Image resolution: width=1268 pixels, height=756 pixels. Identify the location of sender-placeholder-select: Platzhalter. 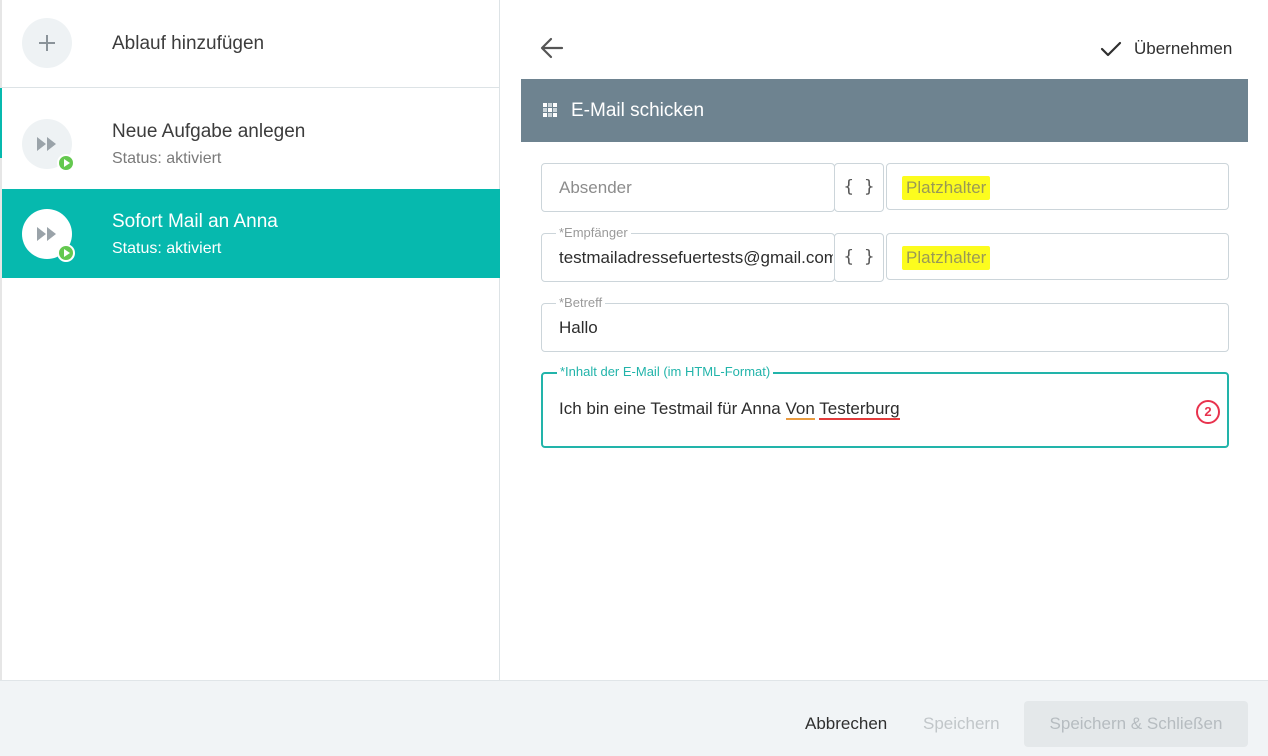
(946, 188).